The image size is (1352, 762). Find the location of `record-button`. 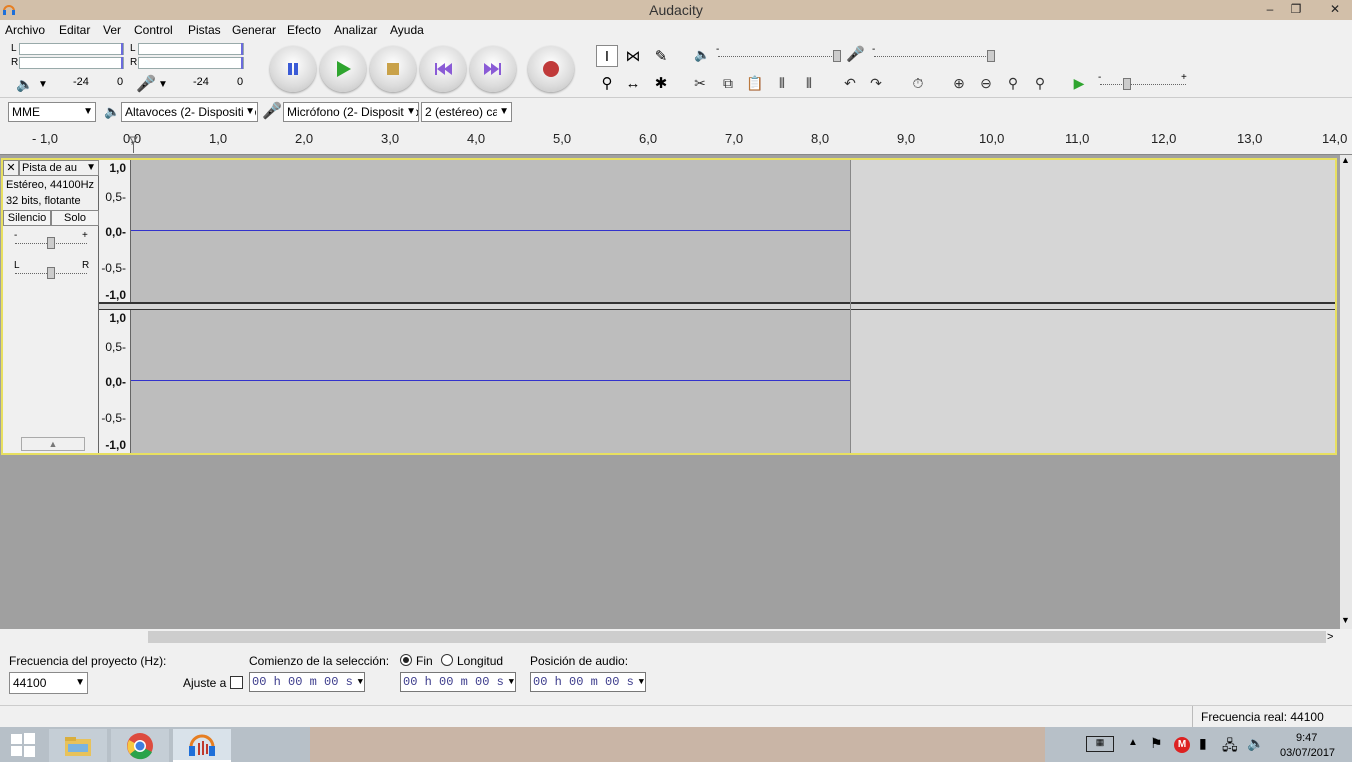

record-button is located at coordinates (551, 69).